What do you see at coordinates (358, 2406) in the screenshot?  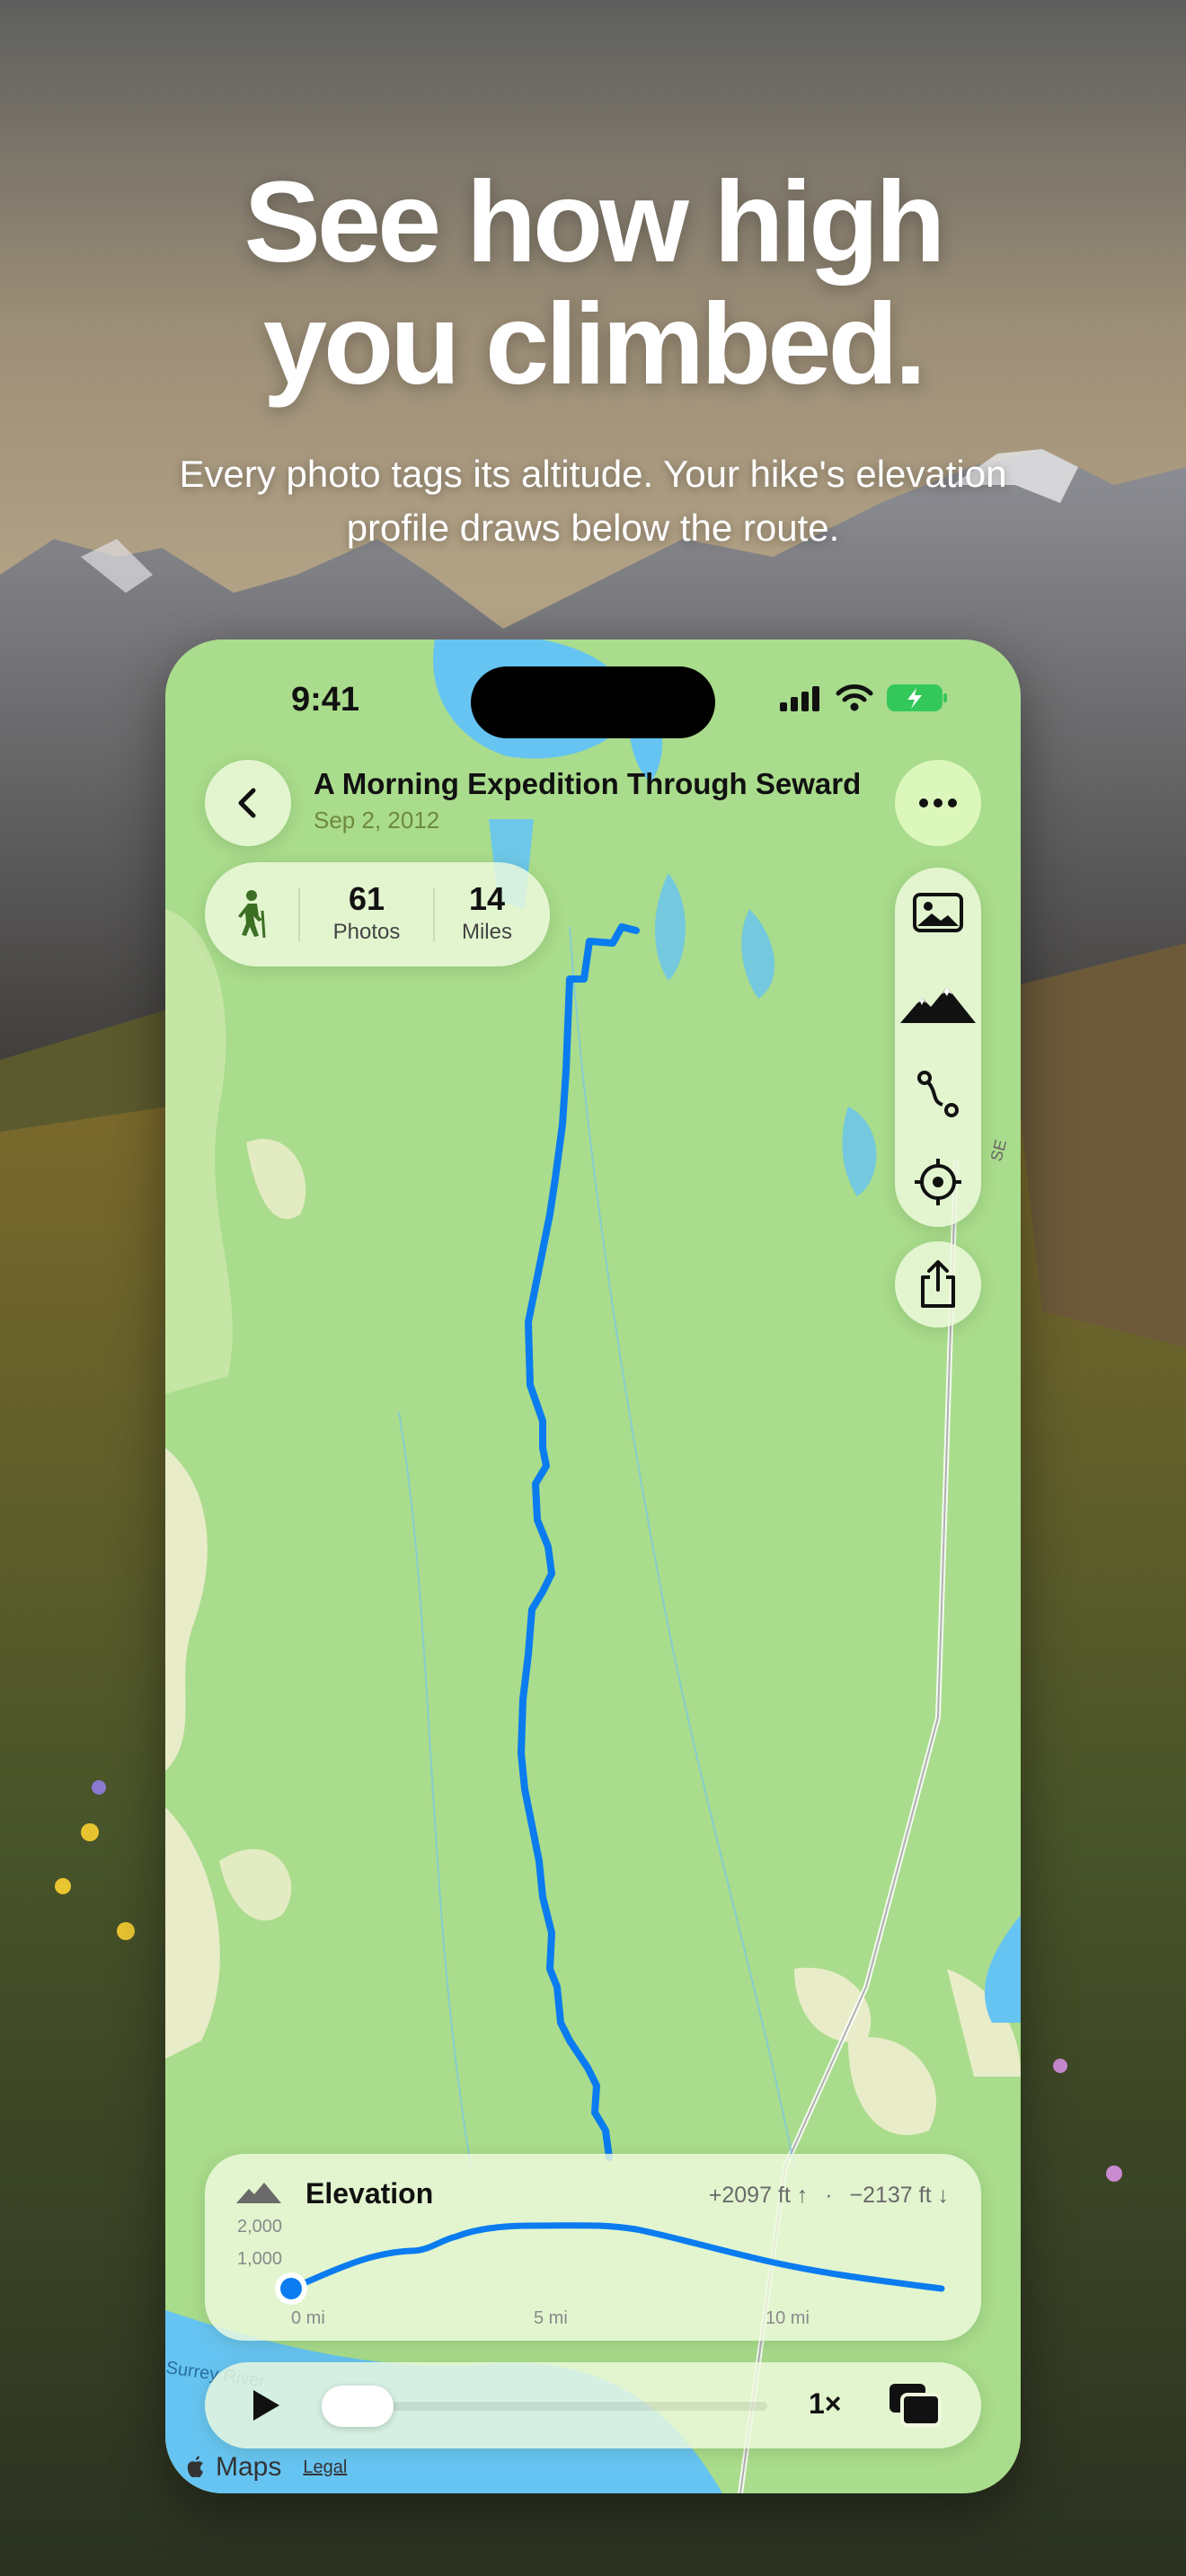 I see `playback-scrubber-knob` at bounding box center [358, 2406].